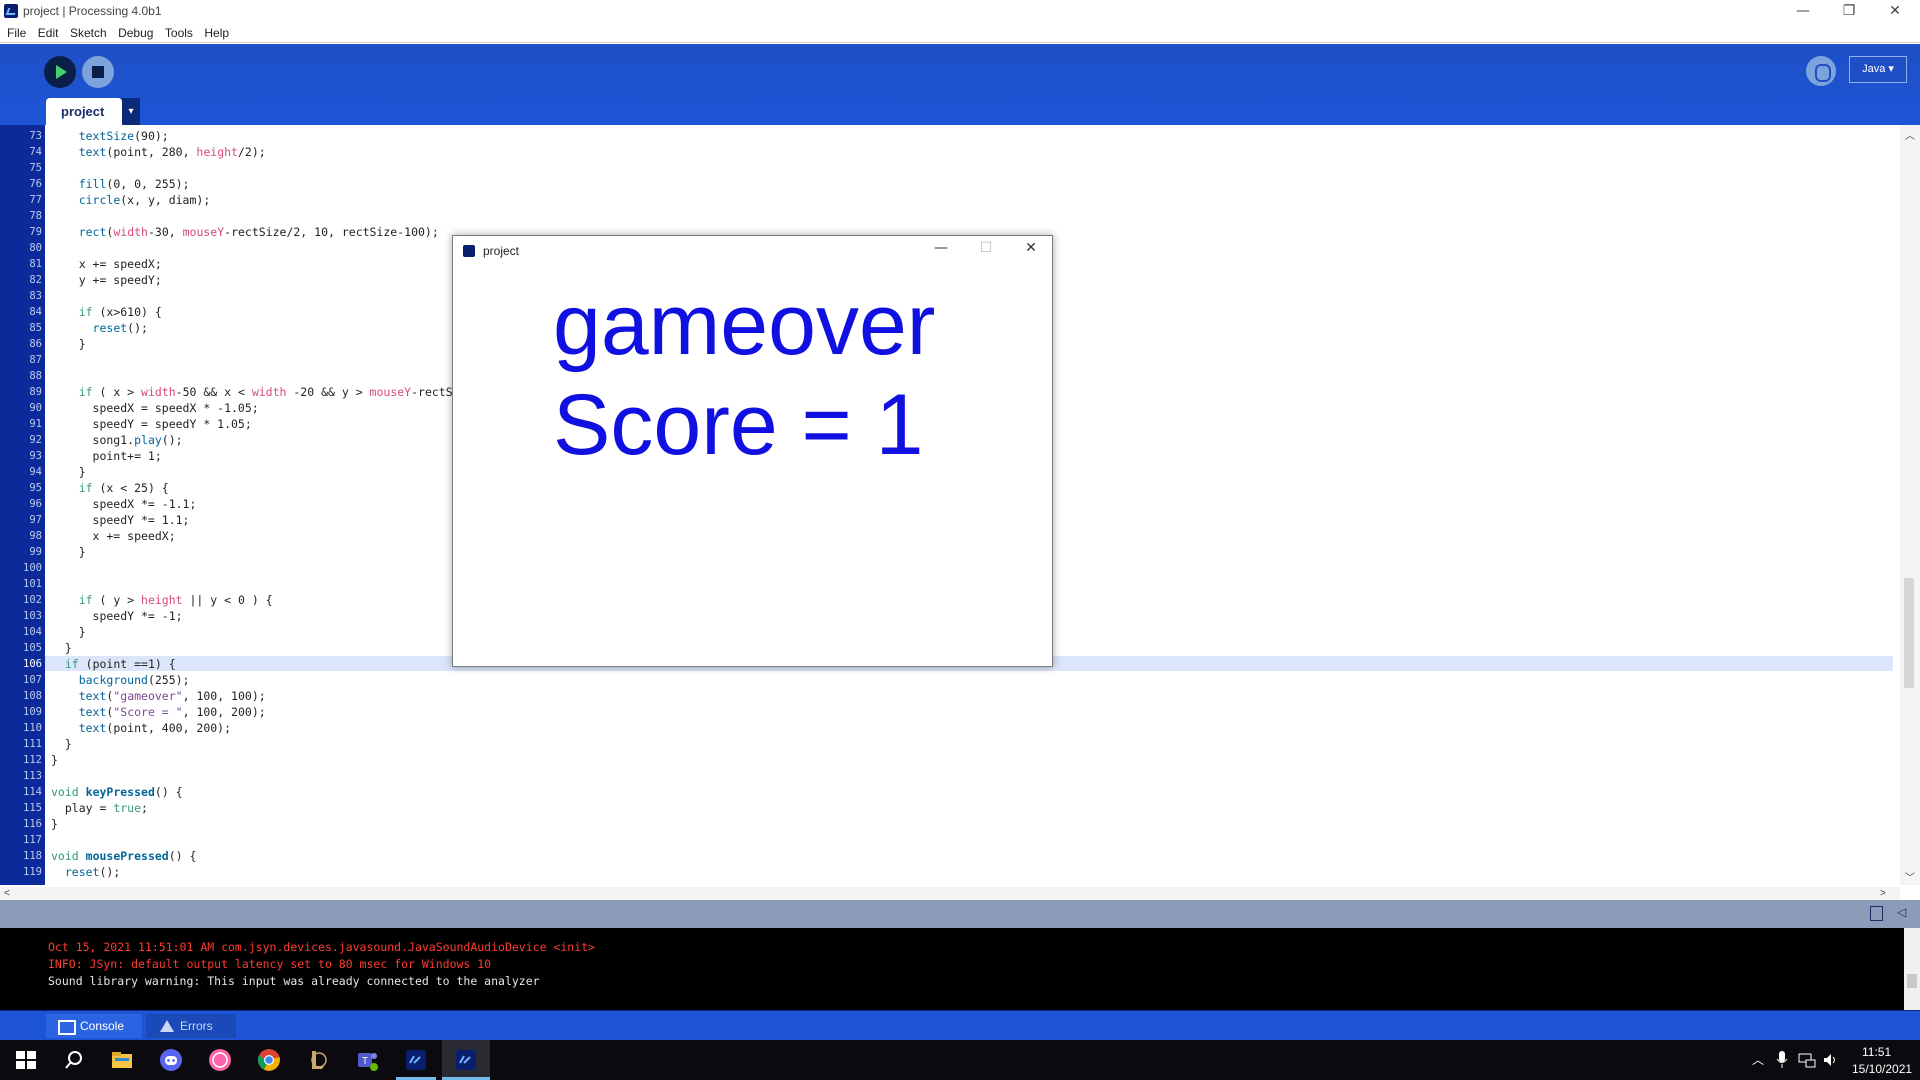  What do you see at coordinates (1882, 1069) in the screenshot?
I see `clock-date: 15/10/2021` at bounding box center [1882, 1069].